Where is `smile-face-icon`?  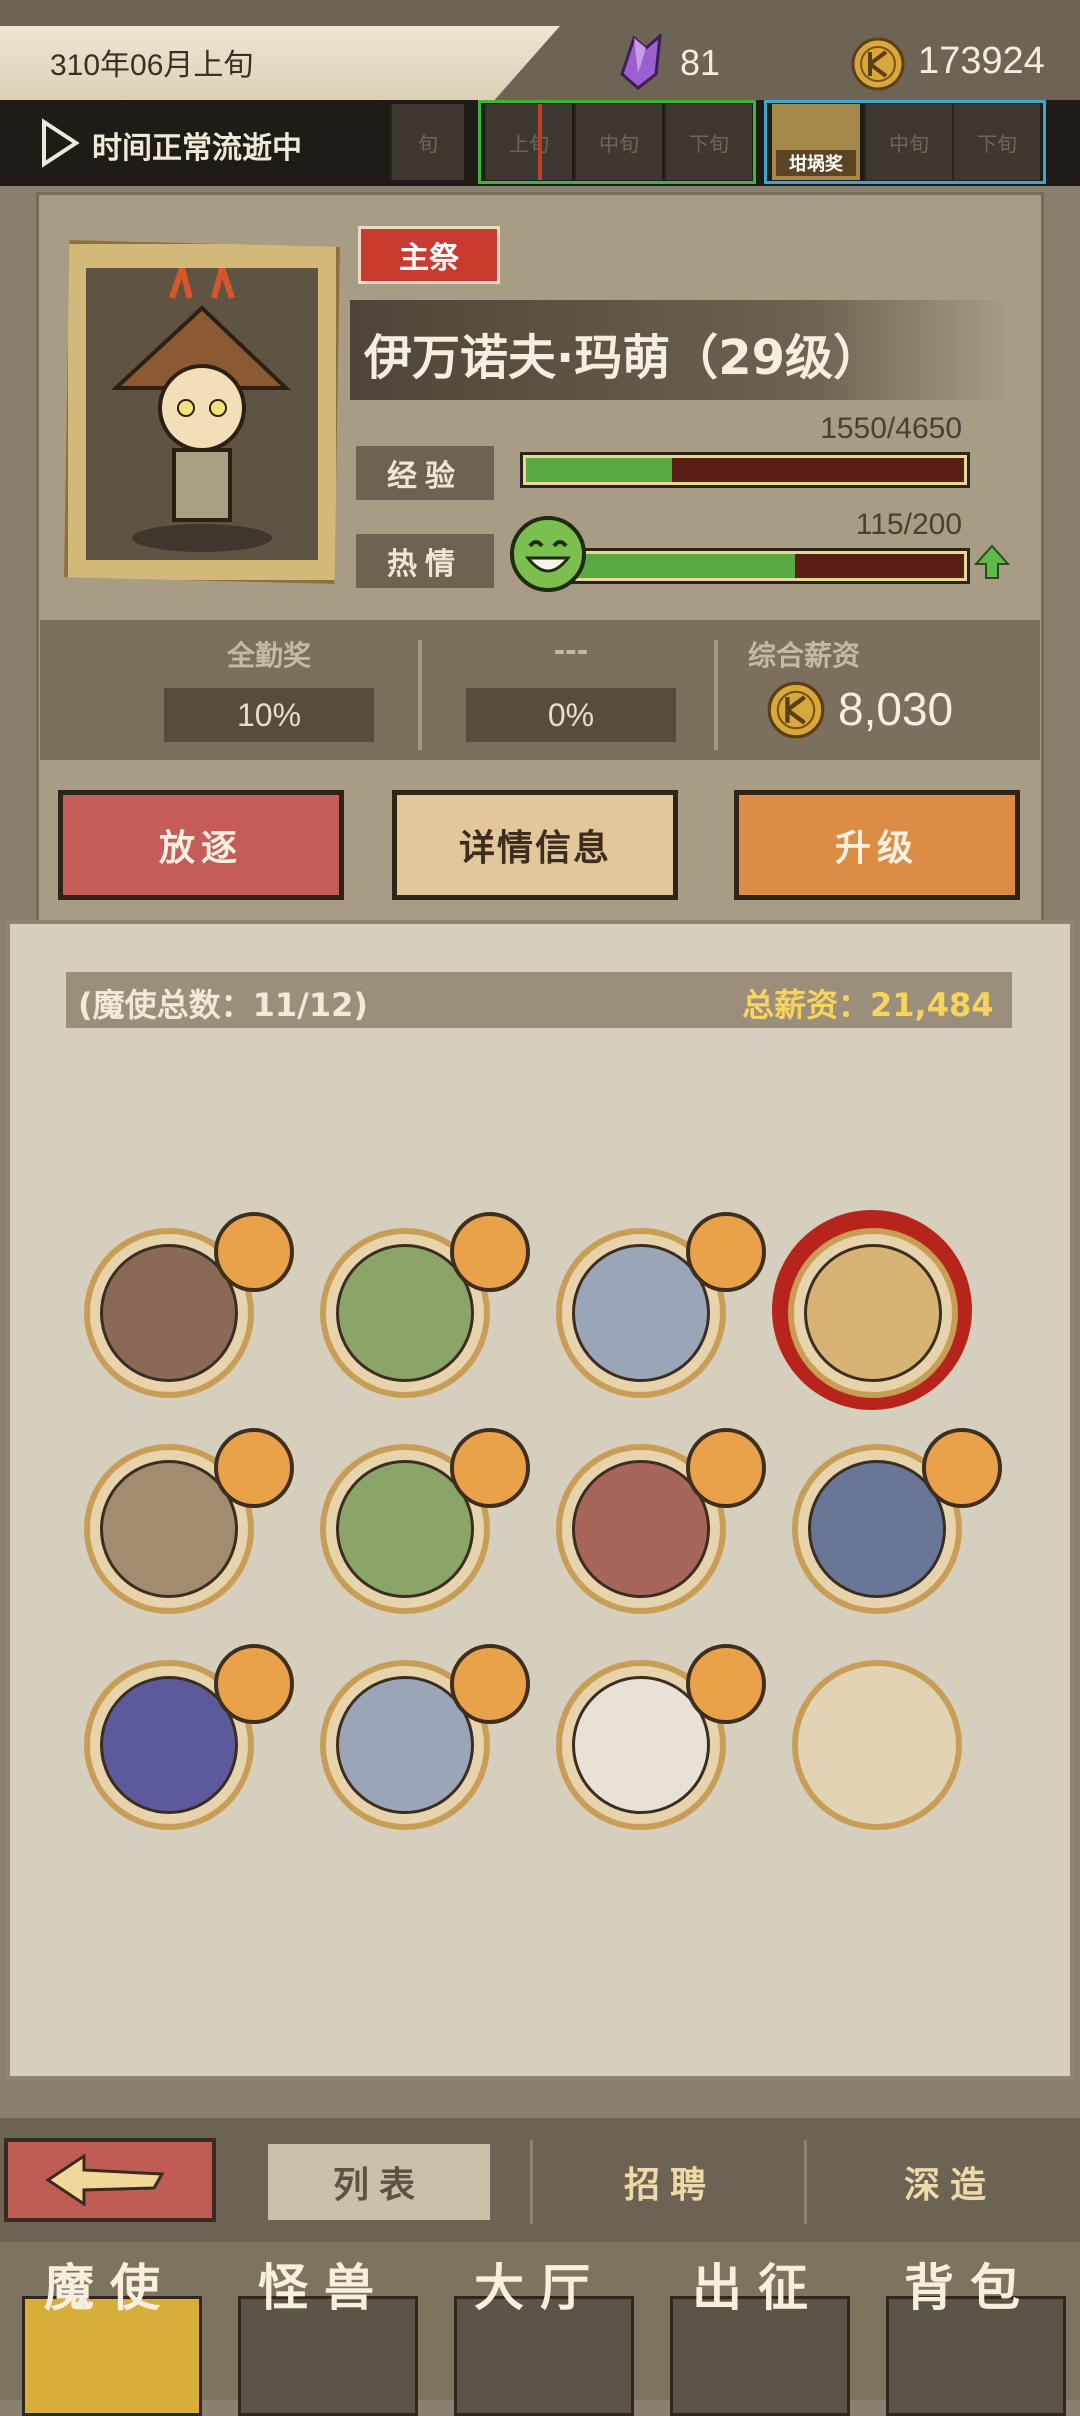
smile-face-icon is located at coordinates (548, 554).